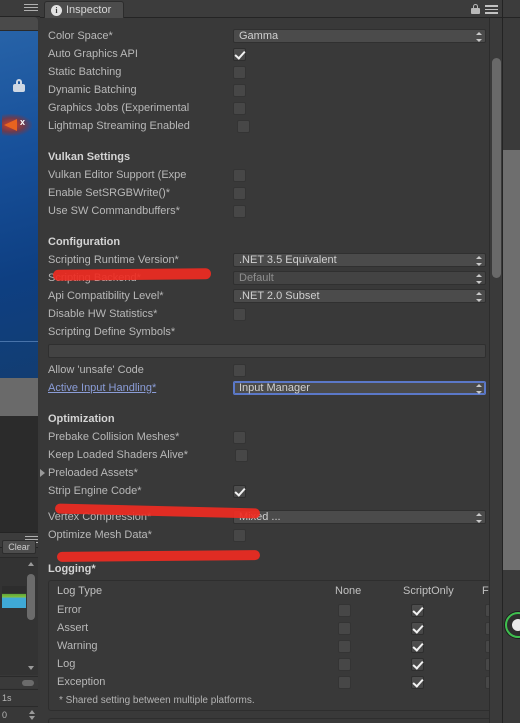 Image resolution: width=520 pixels, height=723 pixels. Describe the element at coordinates (359, 296) in the screenshot. I see `api-compatibility-level-popup: .NET 2.0 Subset` at that location.